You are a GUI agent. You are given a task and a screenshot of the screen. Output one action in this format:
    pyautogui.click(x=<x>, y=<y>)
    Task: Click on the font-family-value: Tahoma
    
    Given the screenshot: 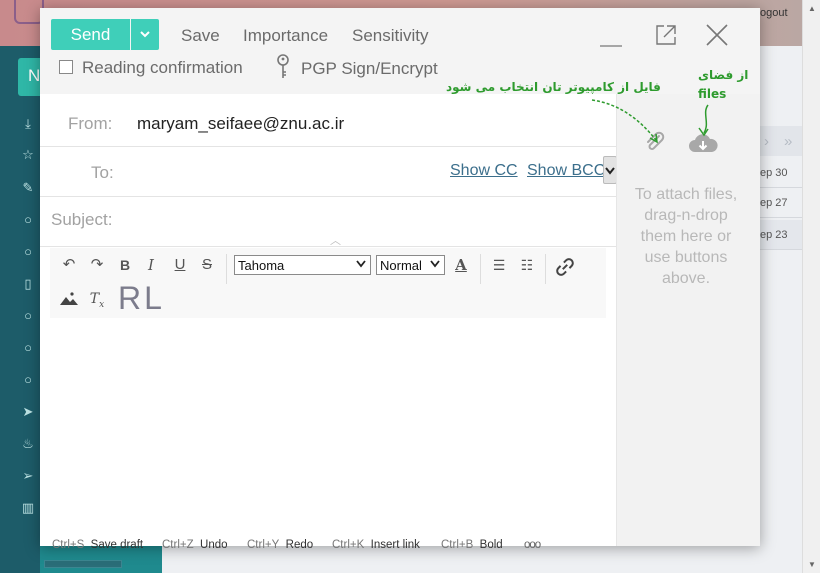 What is the action you would take?
    pyautogui.click(x=261, y=265)
    